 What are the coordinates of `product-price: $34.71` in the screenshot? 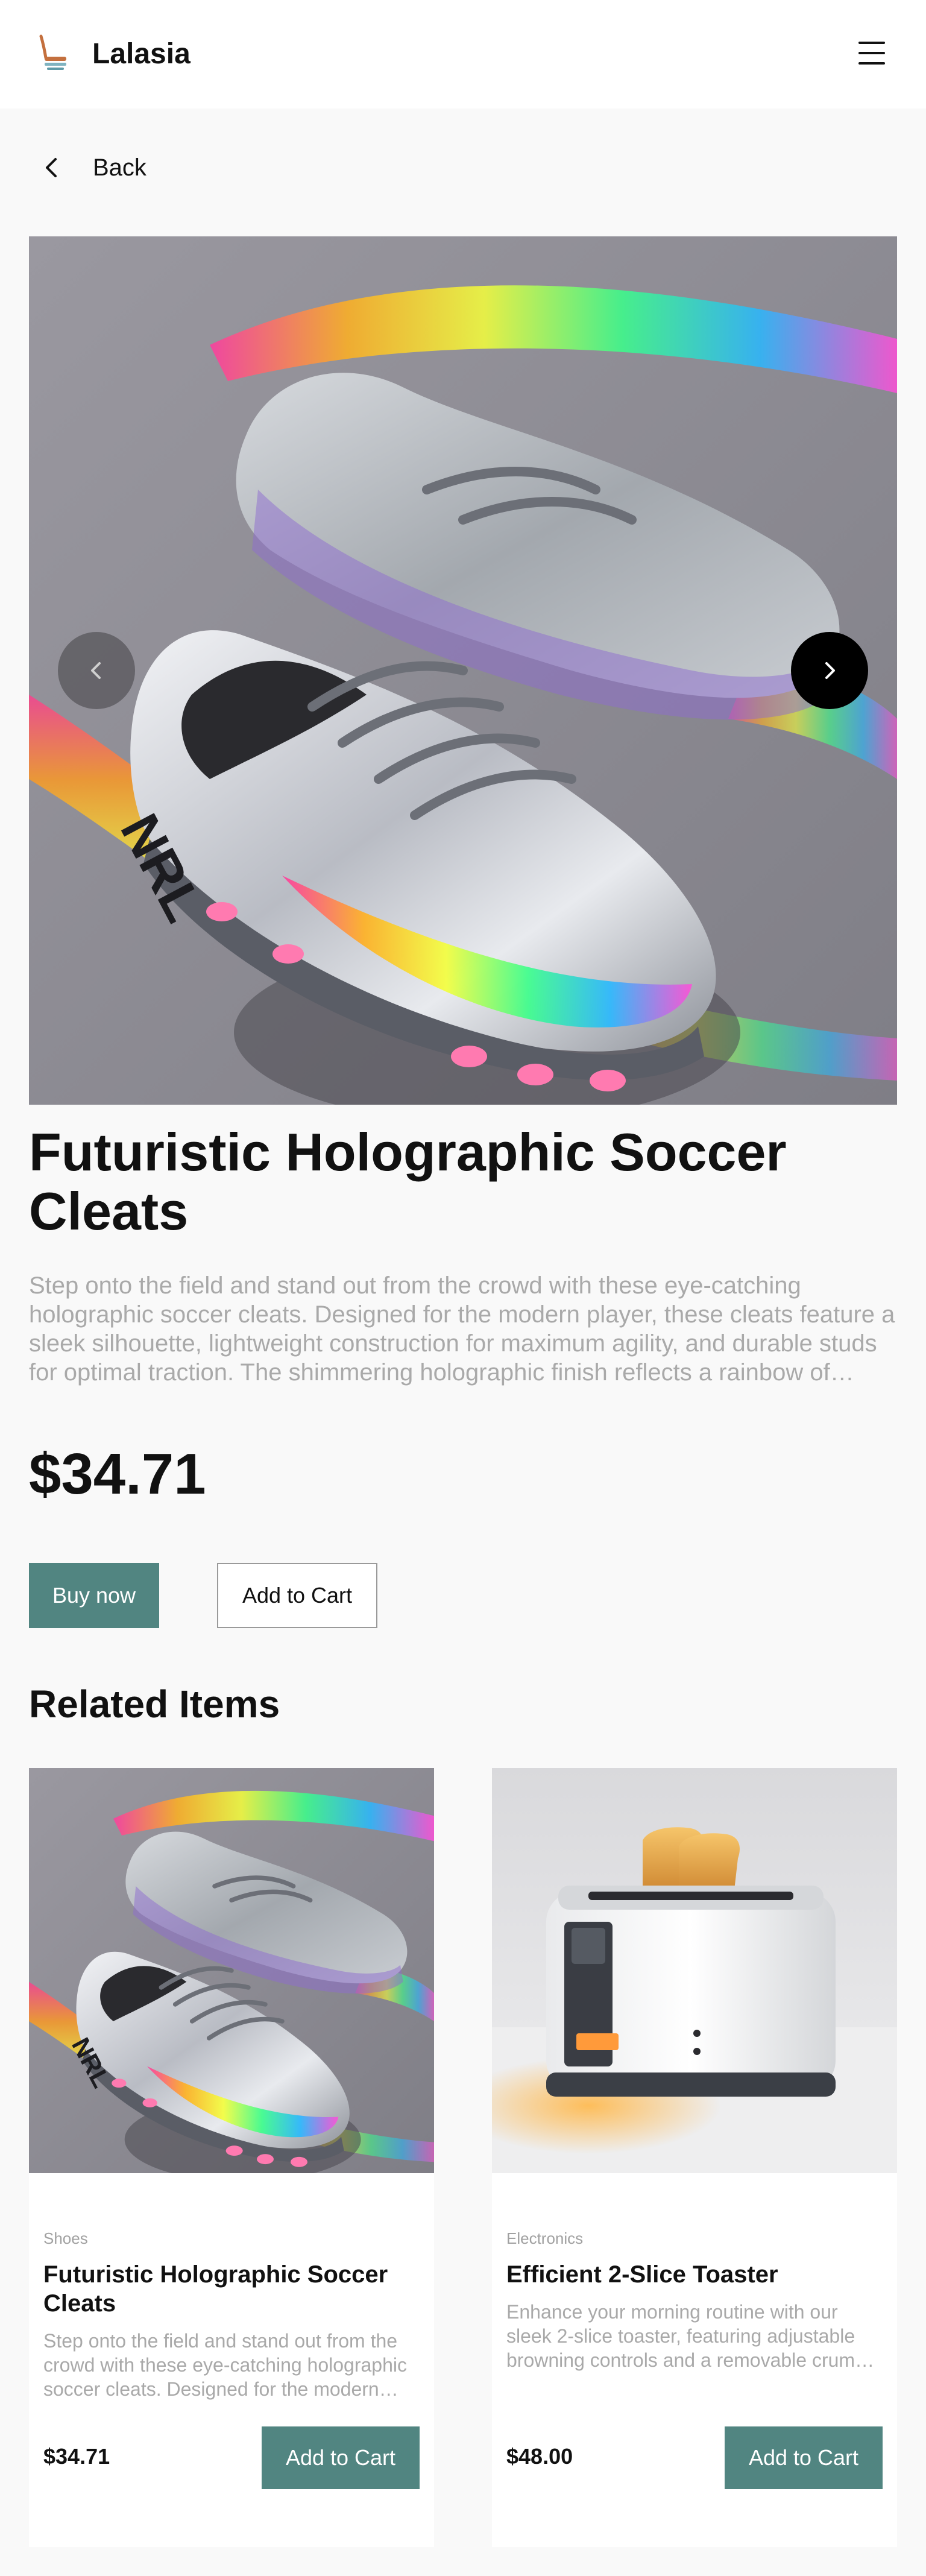 It's located at (117, 1474).